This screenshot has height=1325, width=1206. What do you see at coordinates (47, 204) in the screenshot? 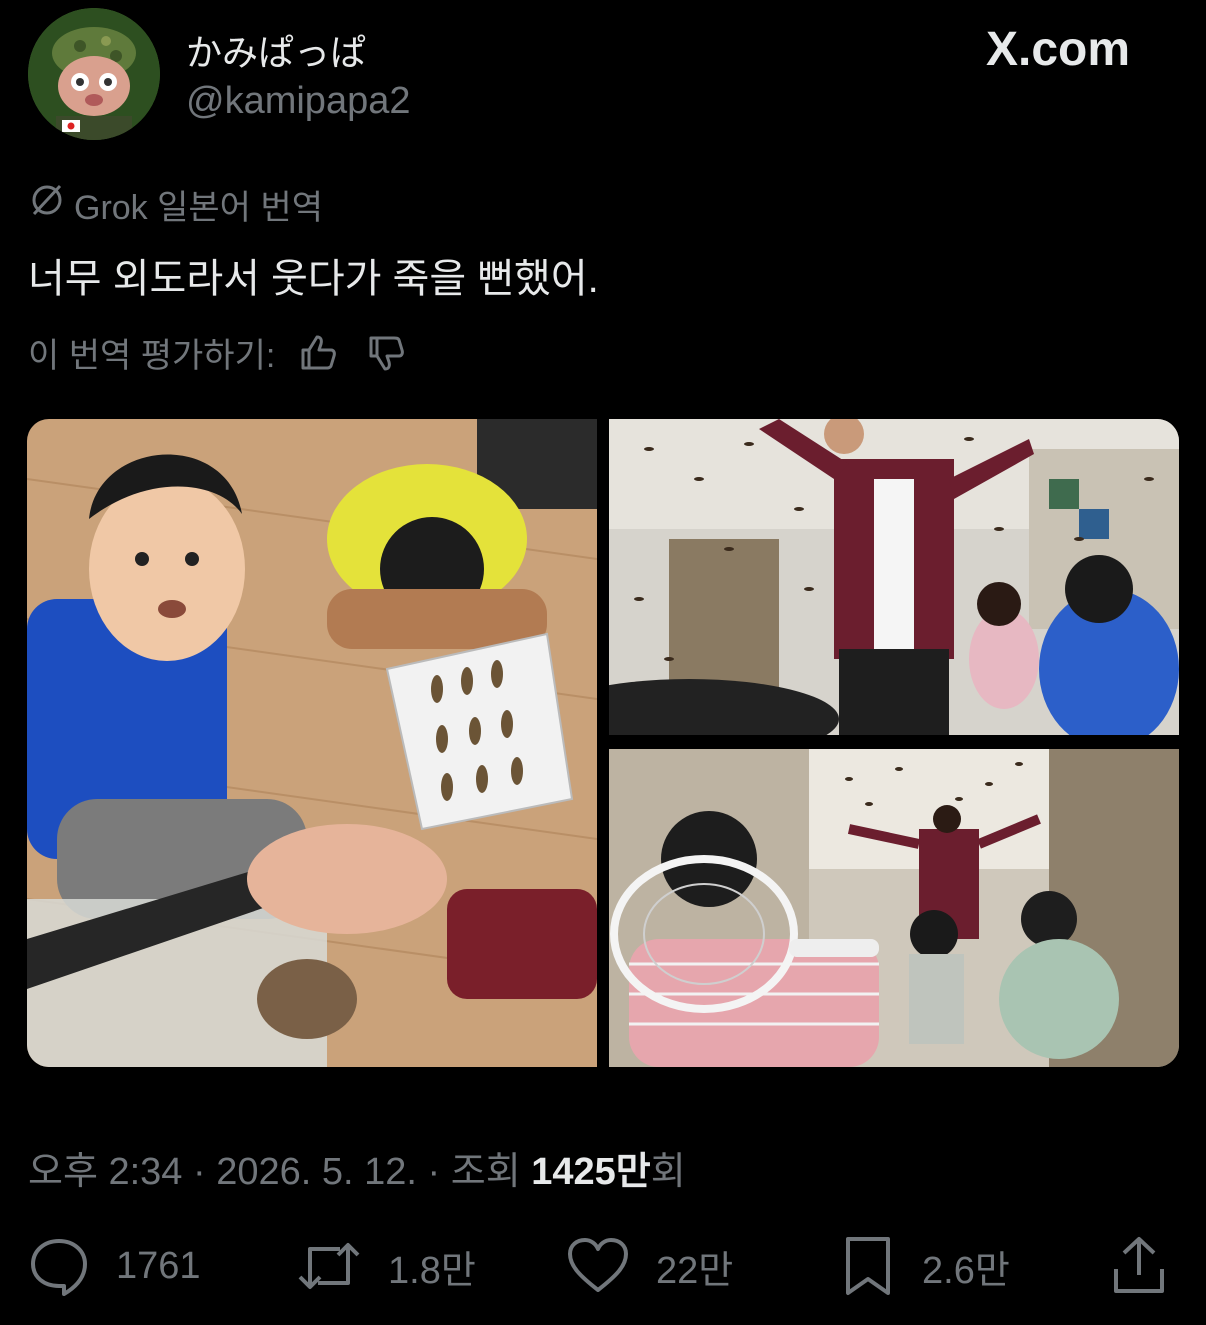
I see `grok-icon` at bounding box center [47, 204].